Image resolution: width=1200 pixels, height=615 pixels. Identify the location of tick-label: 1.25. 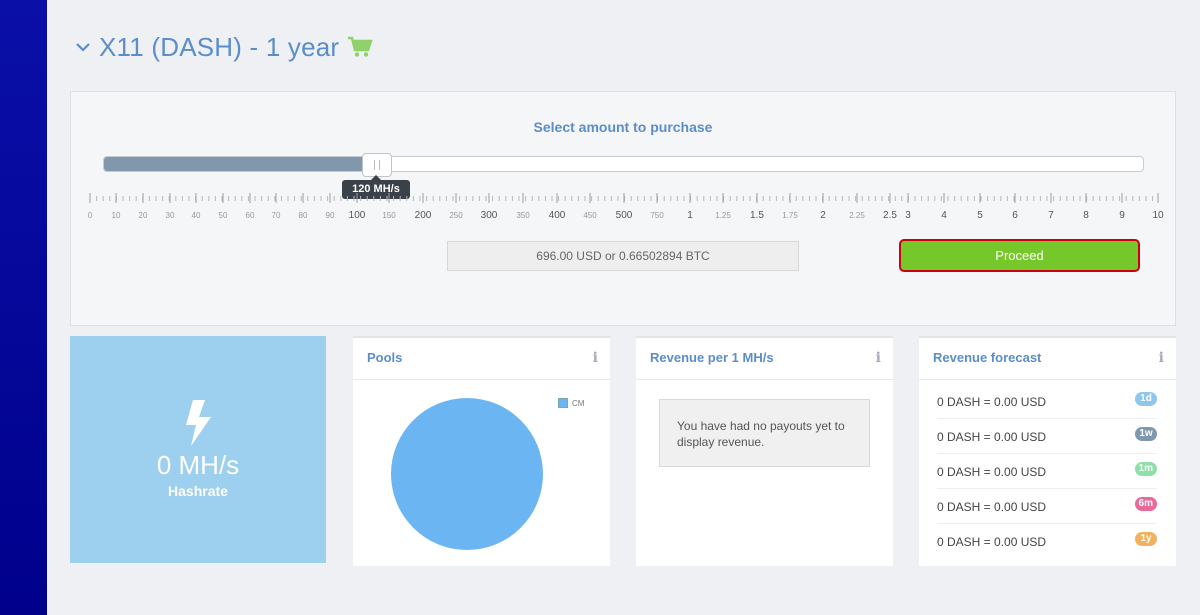
(723, 215).